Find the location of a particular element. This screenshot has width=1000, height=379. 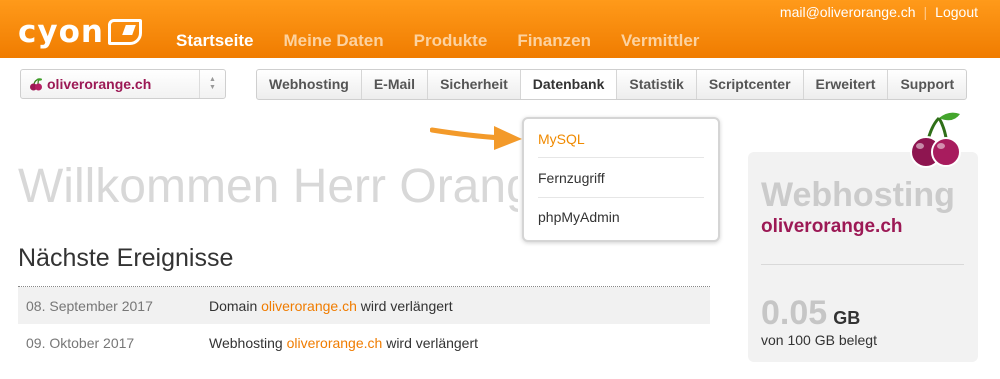

nav-produkte: Produkte is located at coordinates (451, 41).